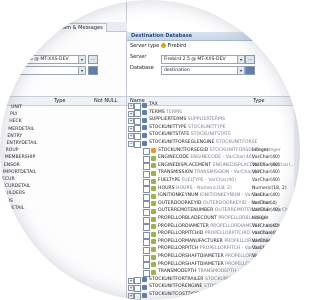  I want to click on tab-program-messages: Program & Messages, so click(76, 27).